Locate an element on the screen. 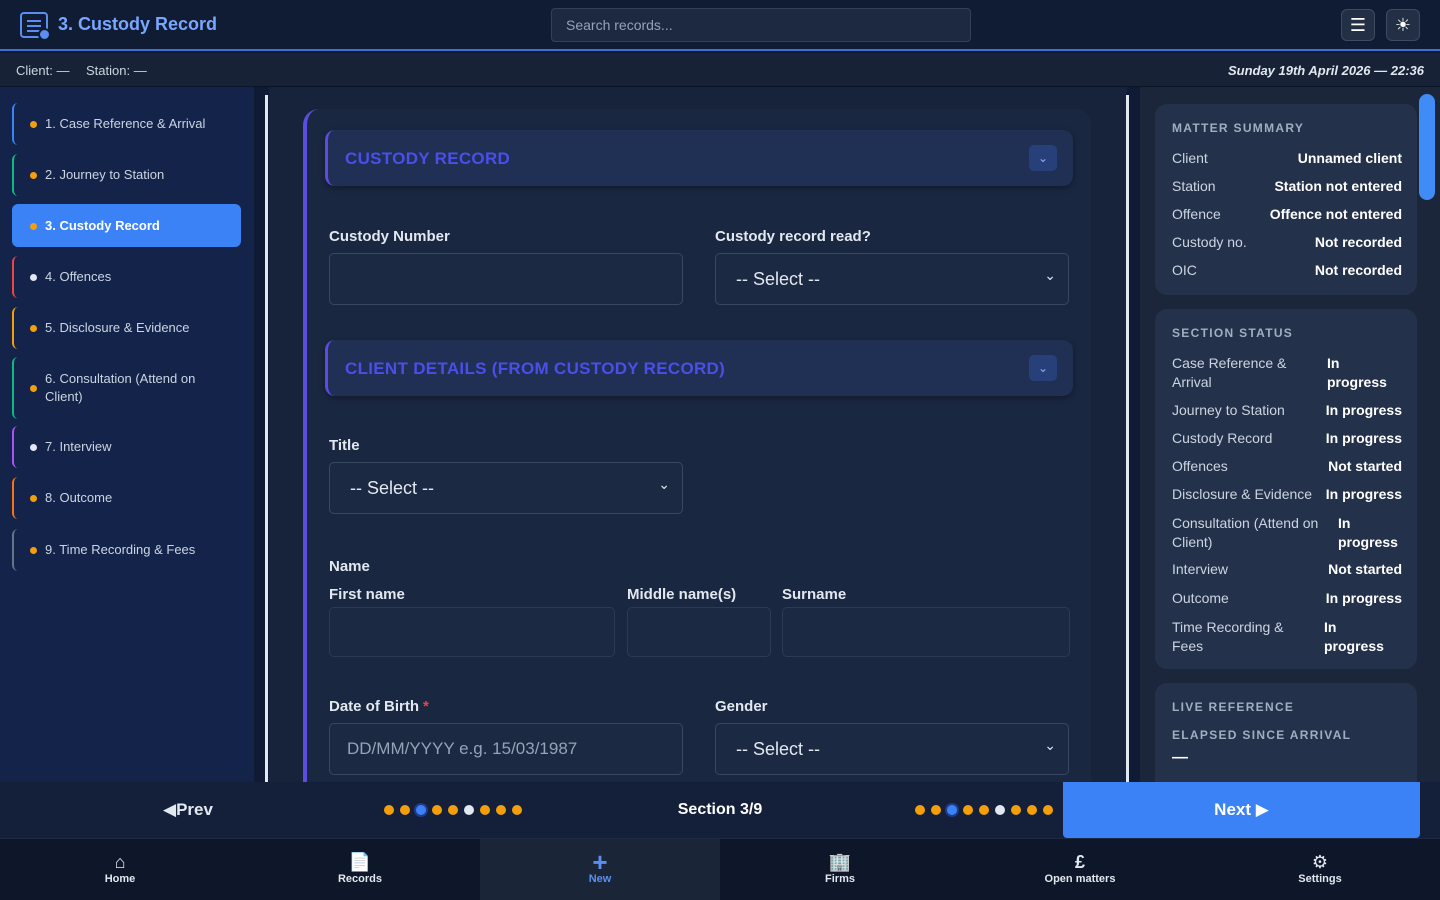 This screenshot has height=900, width=1440. sidebar-item-label: 2. Journey to Station is located at coordinates (105, 174).